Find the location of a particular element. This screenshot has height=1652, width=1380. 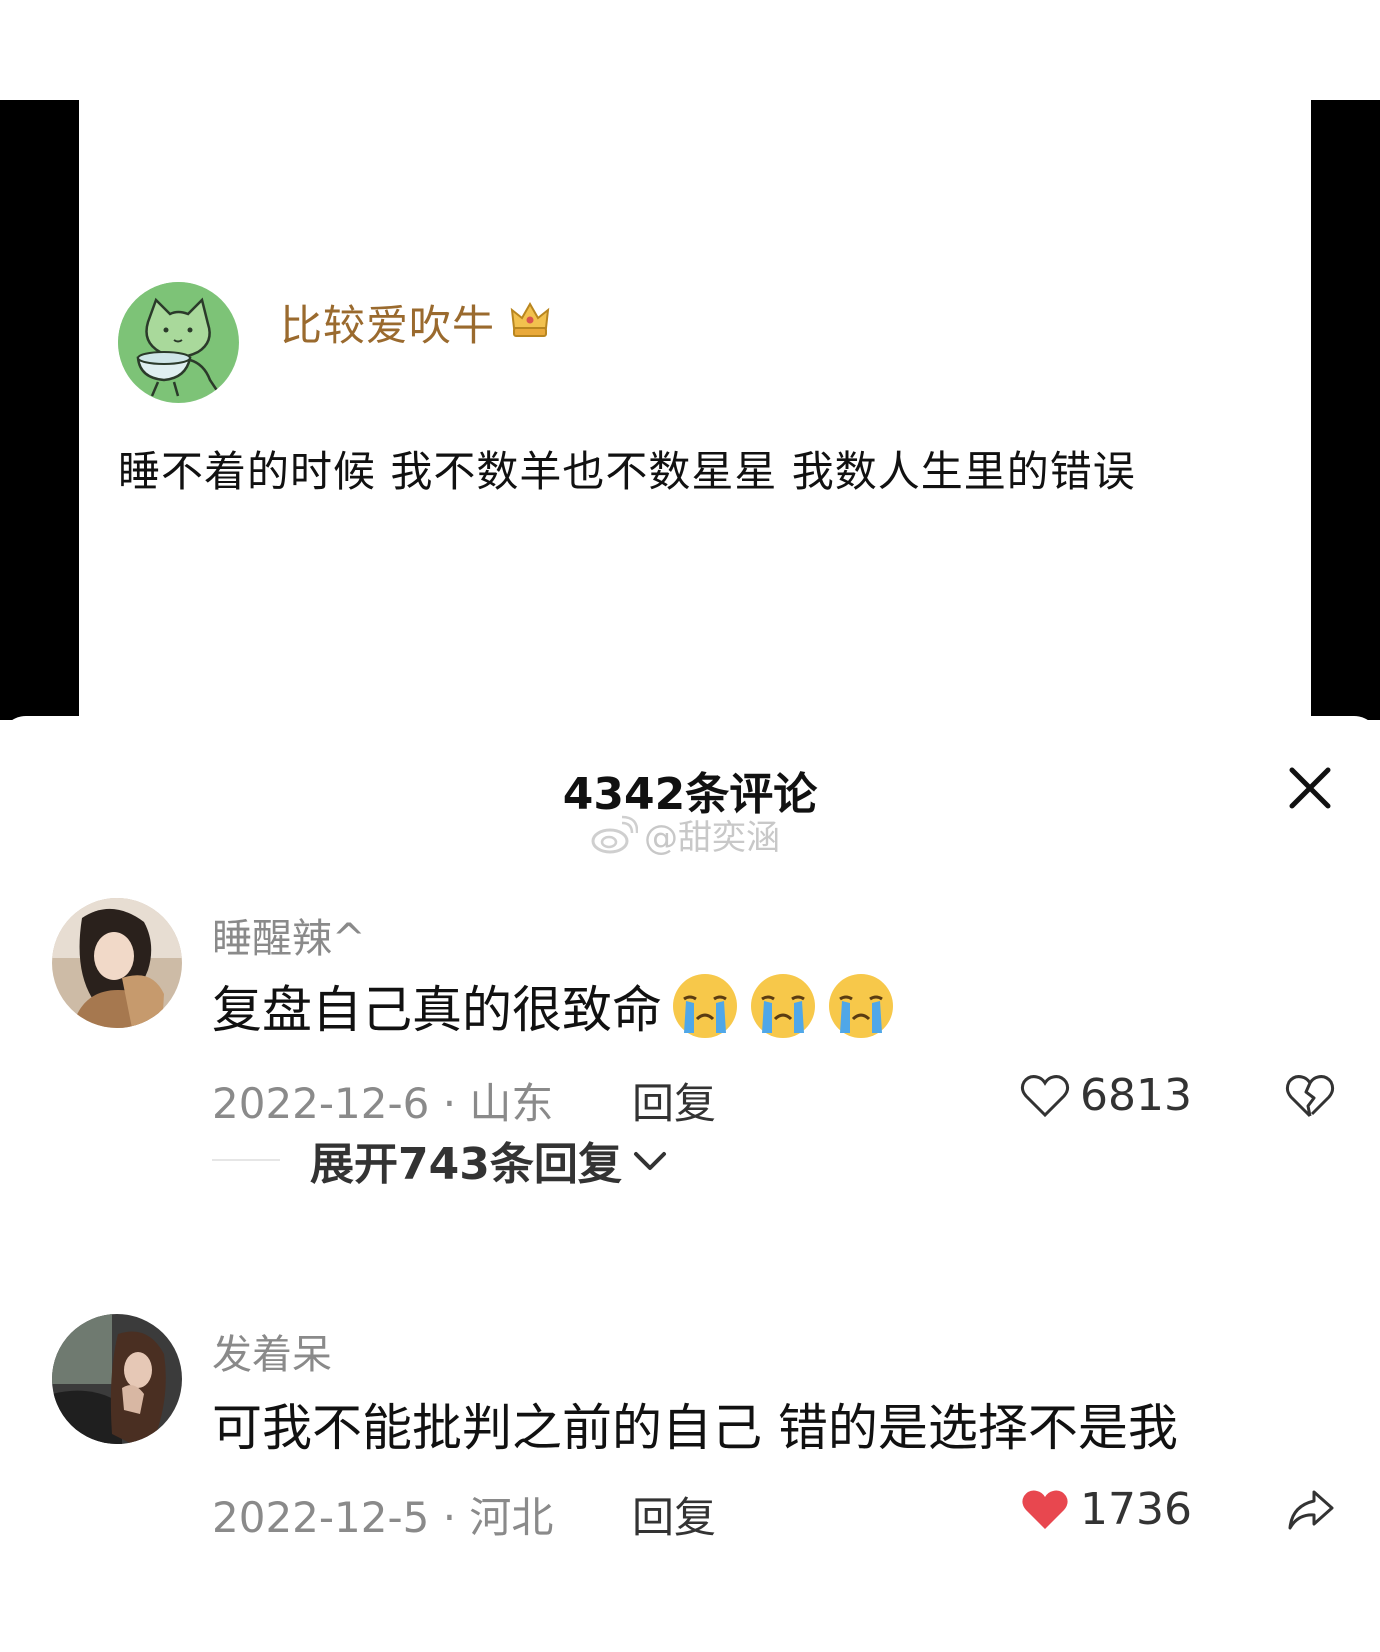

like-count: 6813 is located at coordinates (1136, 1095).